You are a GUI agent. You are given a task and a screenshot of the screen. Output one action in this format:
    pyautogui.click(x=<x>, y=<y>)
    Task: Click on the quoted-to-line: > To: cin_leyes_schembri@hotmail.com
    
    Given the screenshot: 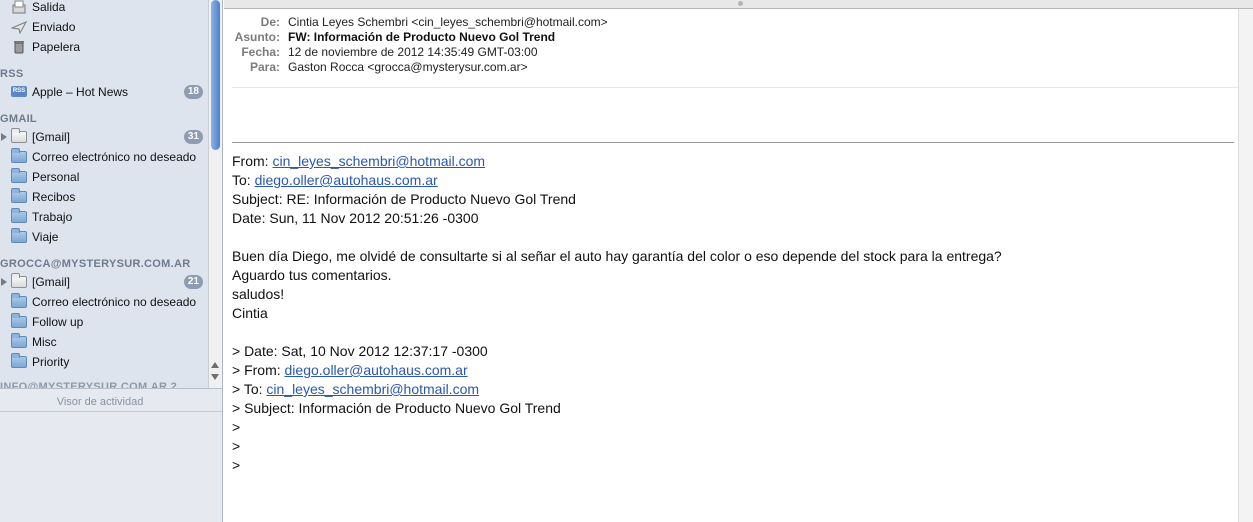 What is the action you would take?
    pyautogui.click(x=356, y=389)
    